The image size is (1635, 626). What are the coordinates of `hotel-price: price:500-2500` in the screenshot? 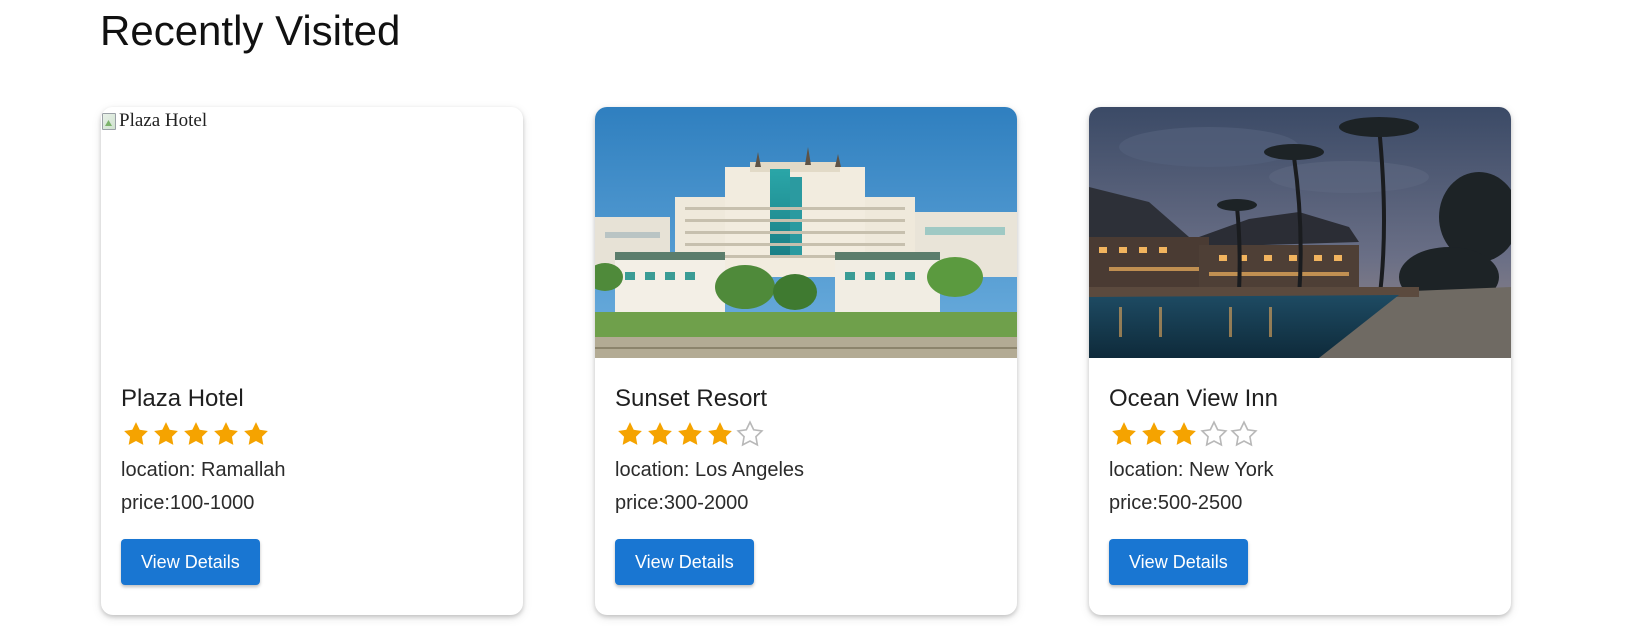 It's located at (1176, 503).